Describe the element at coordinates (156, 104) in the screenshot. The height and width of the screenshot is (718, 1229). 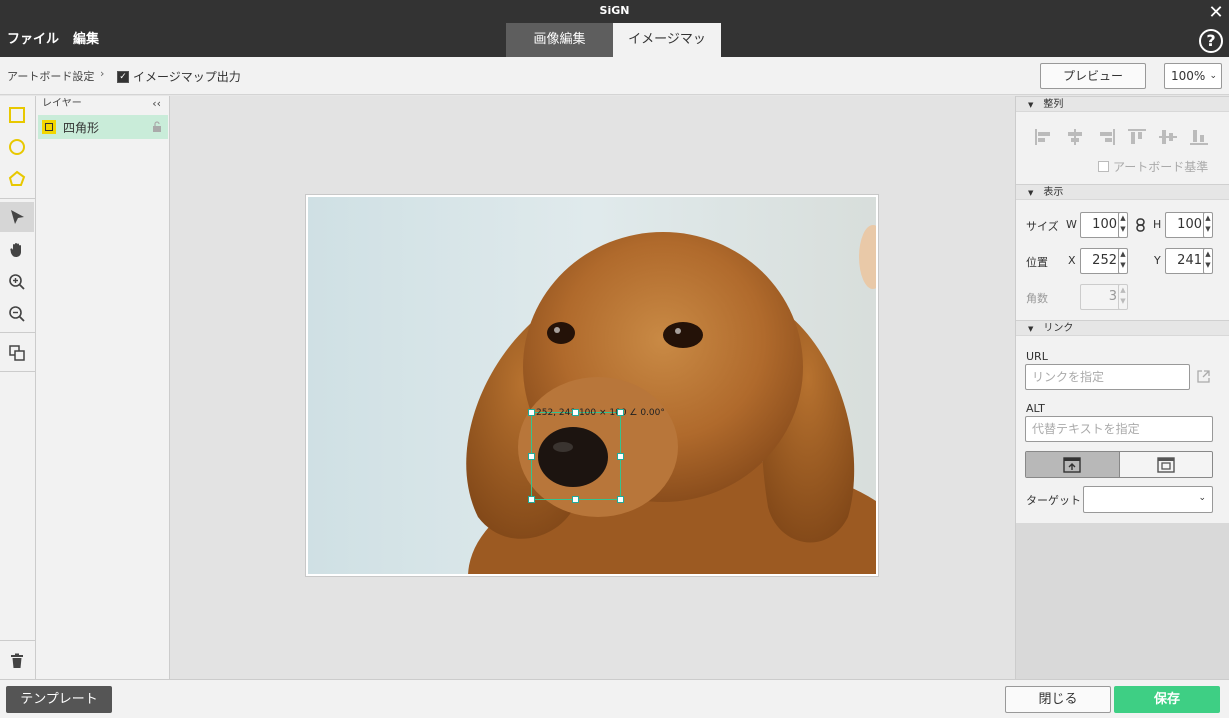
I see `collapse-icon: ‹‹` at that location.